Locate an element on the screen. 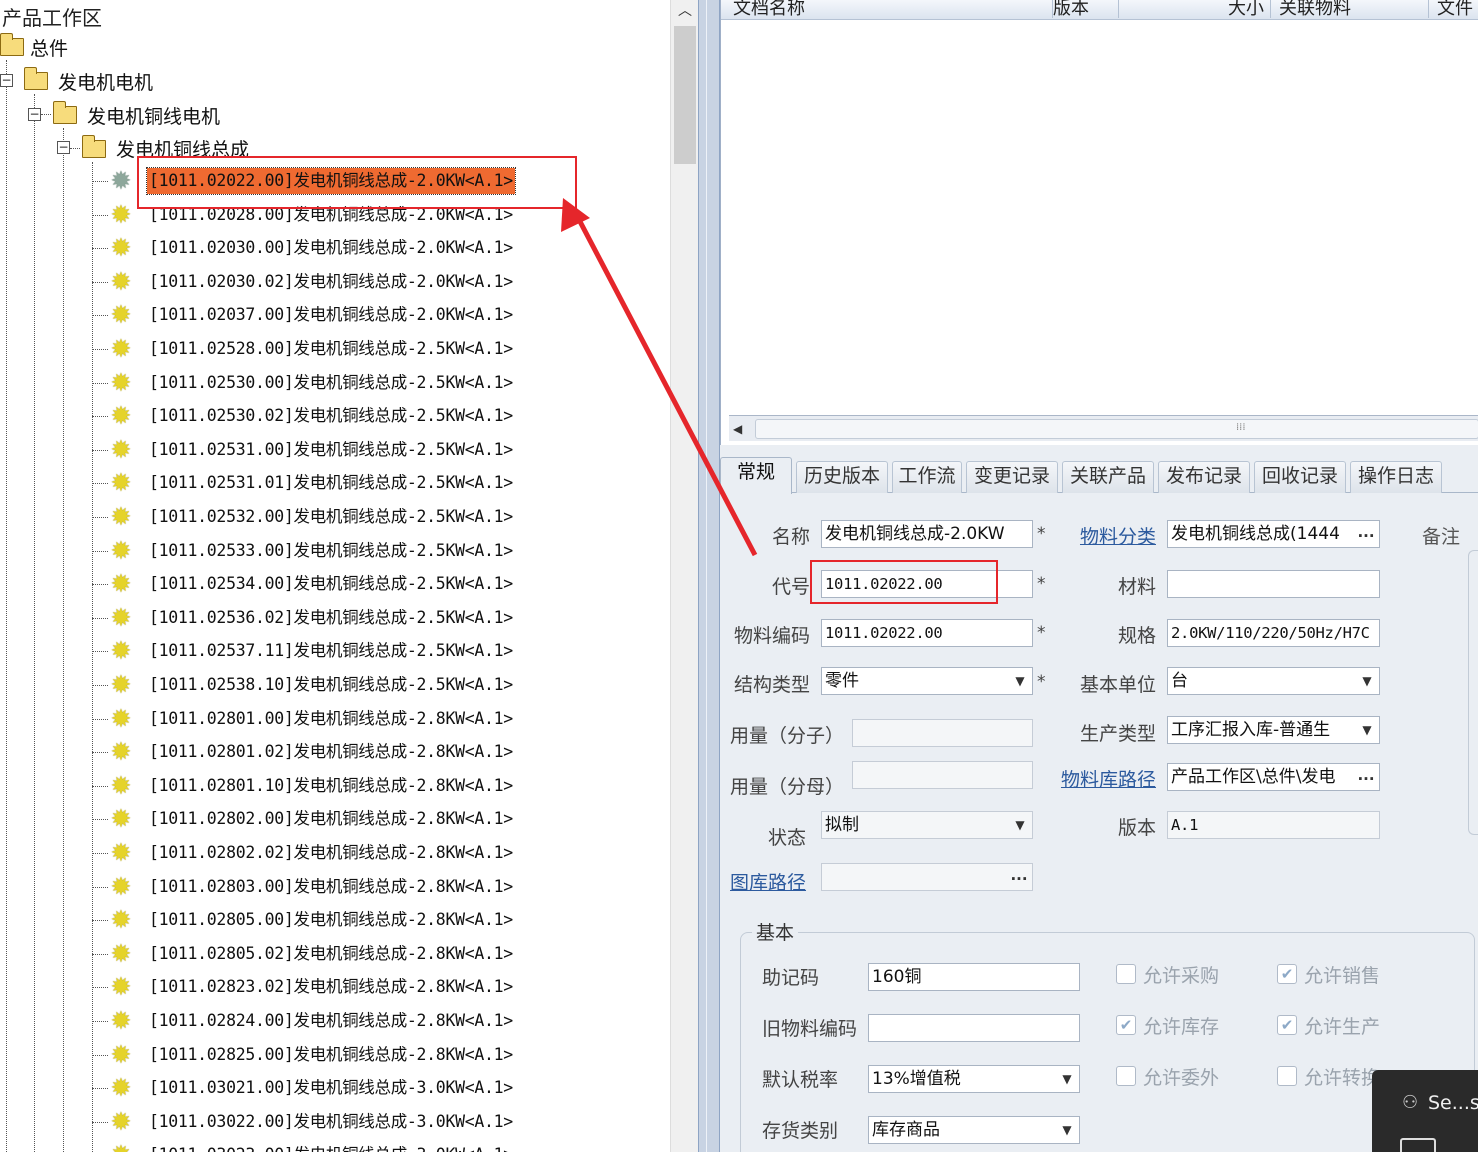 The width and height of the screenshot is (1478, 1152). column-header-related-material: 关联物料 is located at coordinates (1354, 9).